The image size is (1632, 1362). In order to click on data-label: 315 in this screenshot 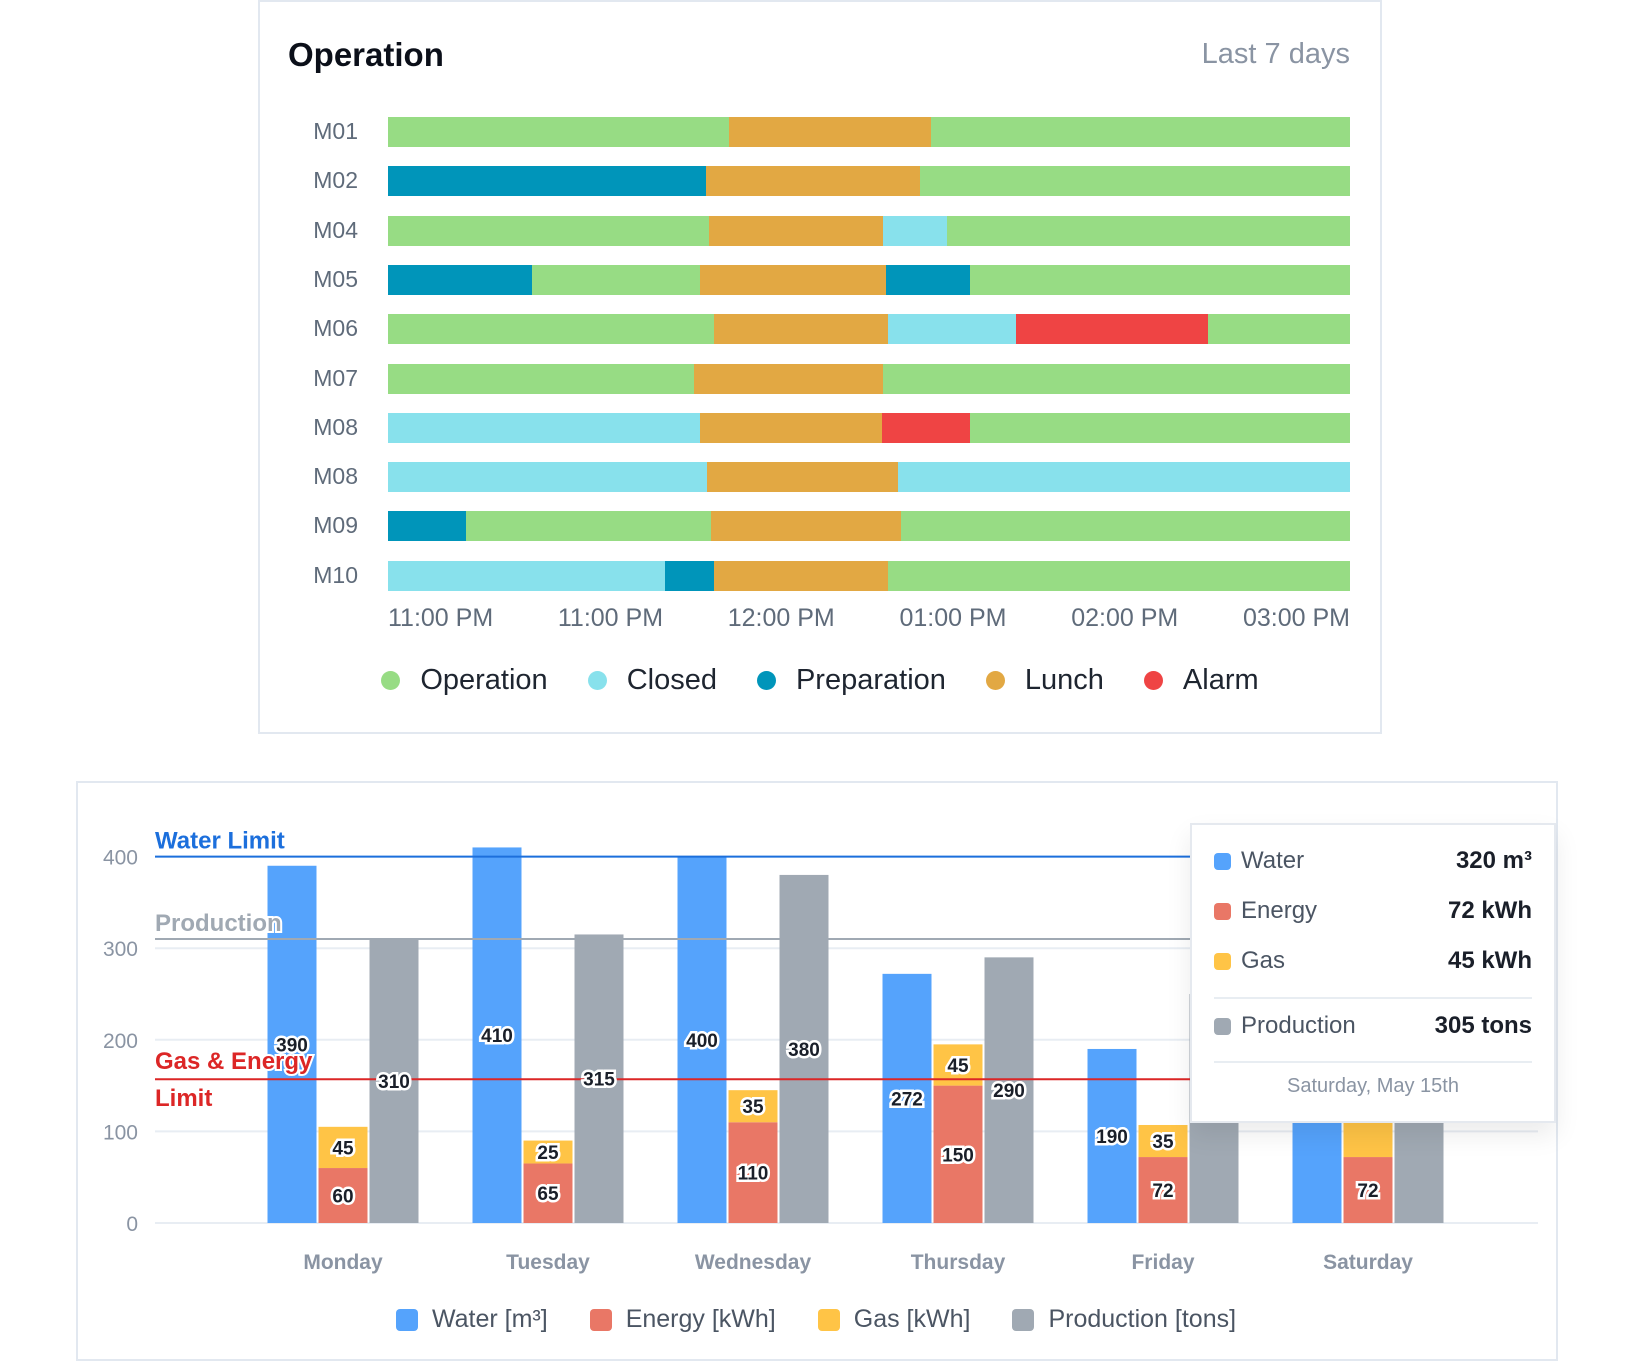, I will do `click(599, 1080)`.